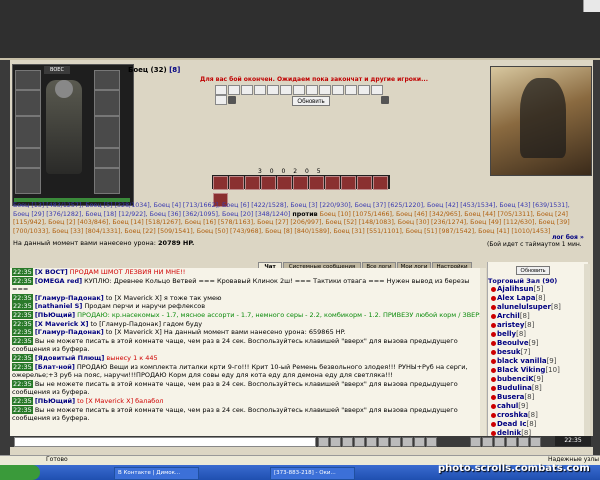 The image size is (600, 480). What do you see at coordinates (591, 6) in the screenshot?
I see `browser-scrollbar` at bounding box center [591, 6].